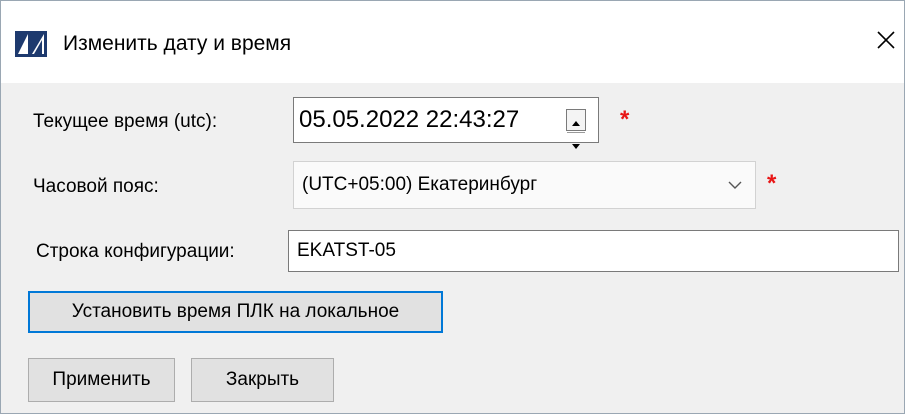 The width and height of the screenshot is (905, 414). I want to click on current-time-value: 05.05.2022 22:43:27, so click(409, 119).